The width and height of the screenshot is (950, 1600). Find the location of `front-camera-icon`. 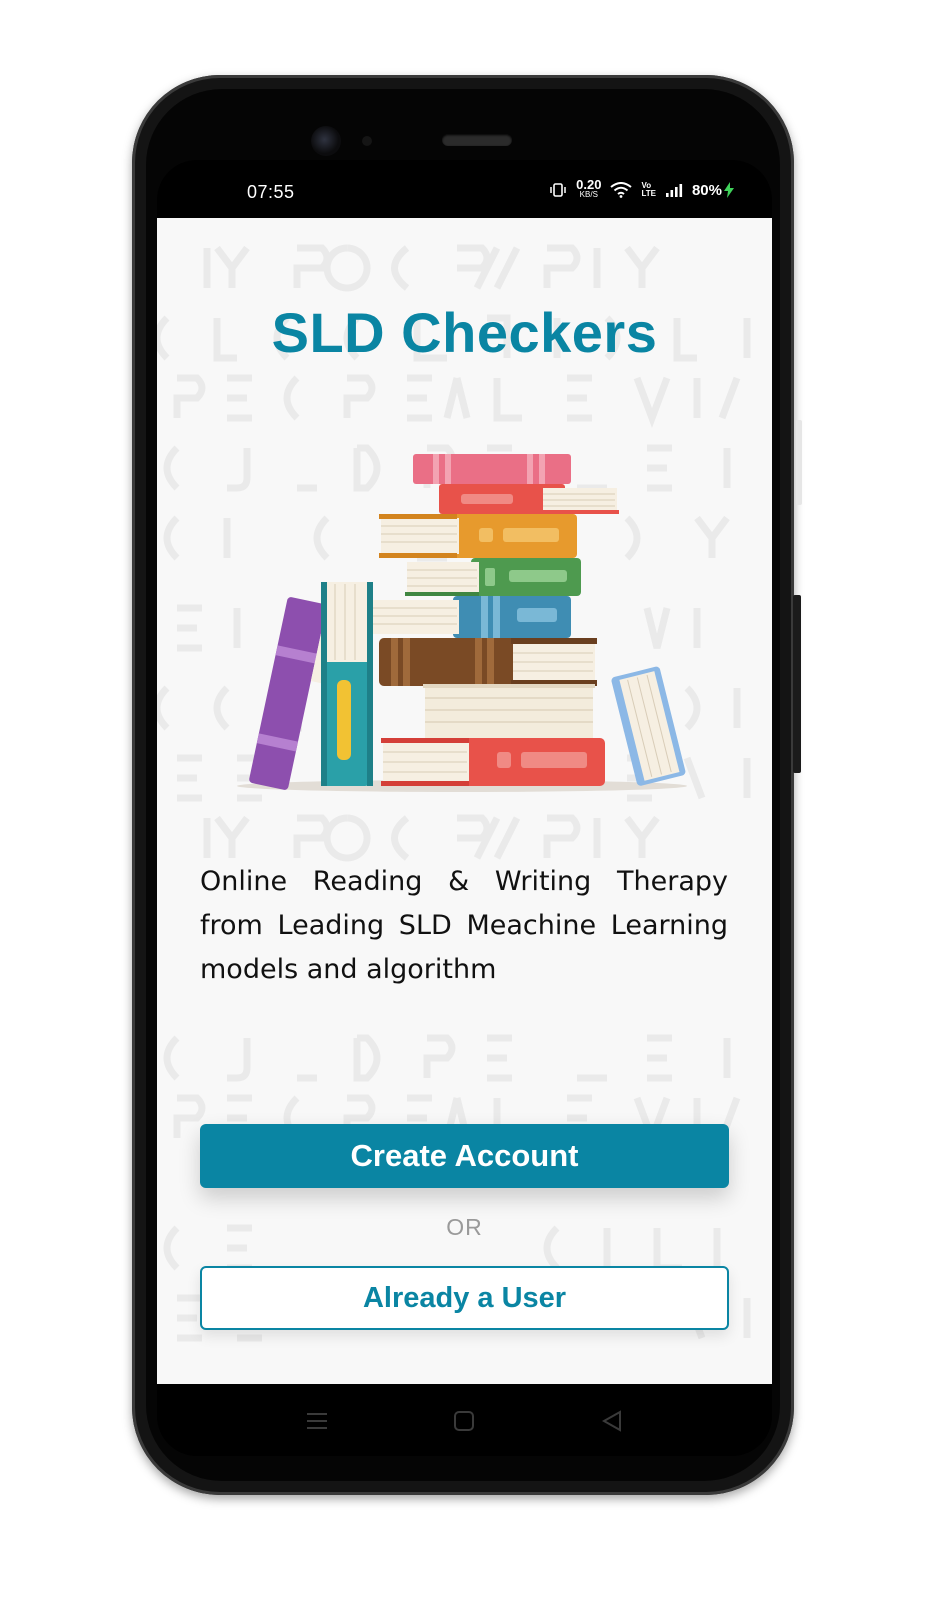

front-camera-icon is located at coordinates (326, 141).